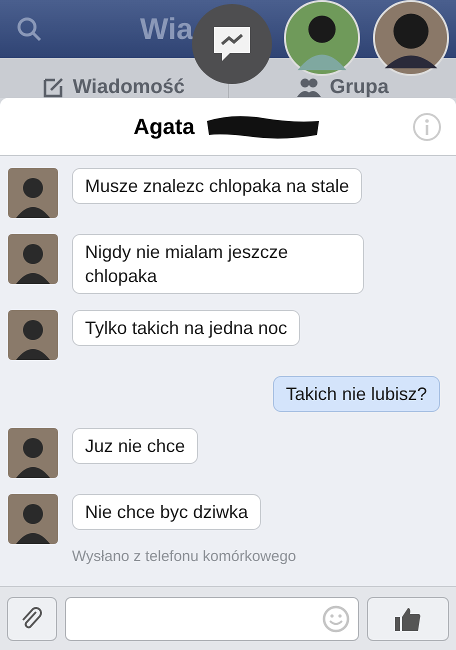 This screenshot has height=650, width=456. What do you see at coordinates (217, 186) in the screenshot?
I see `received-message: Musze znalezc chlopaka na stale` at bounding box center [217, 186].